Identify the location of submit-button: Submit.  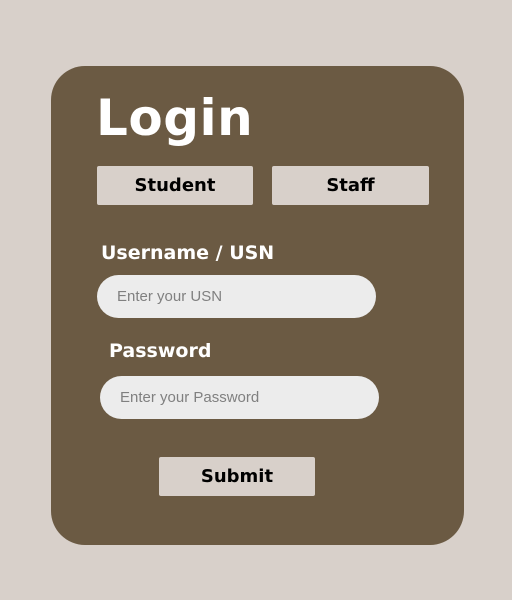
(237, 476).